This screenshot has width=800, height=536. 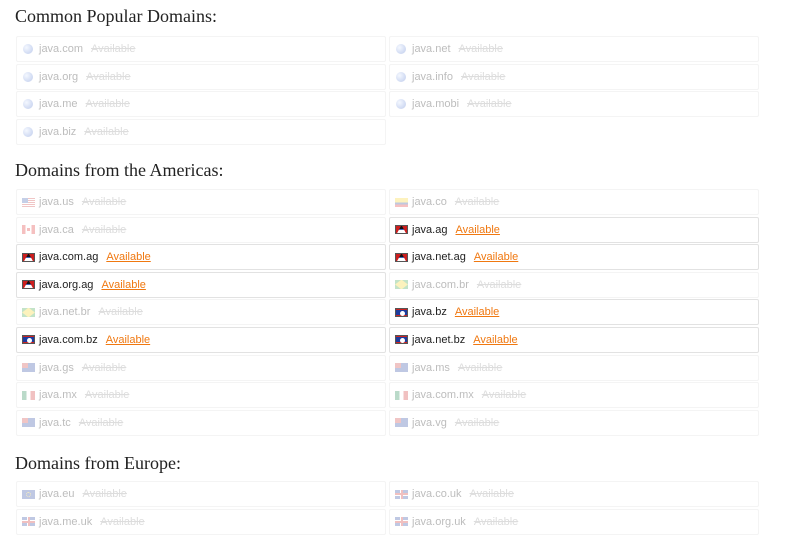 I want to click on domain-name: java.bz, so click(x=429, y=312).